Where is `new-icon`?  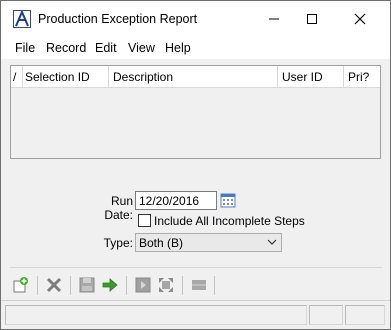 new-icon is located at coordinates (20, 285).